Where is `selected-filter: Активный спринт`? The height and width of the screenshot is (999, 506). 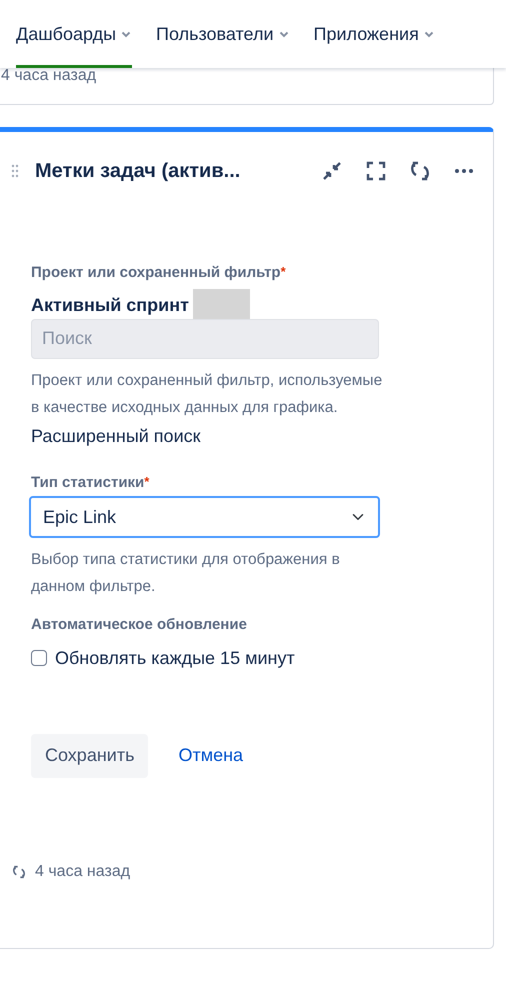 selected-filter: Активный спринт is located at coordinates (110, 304).